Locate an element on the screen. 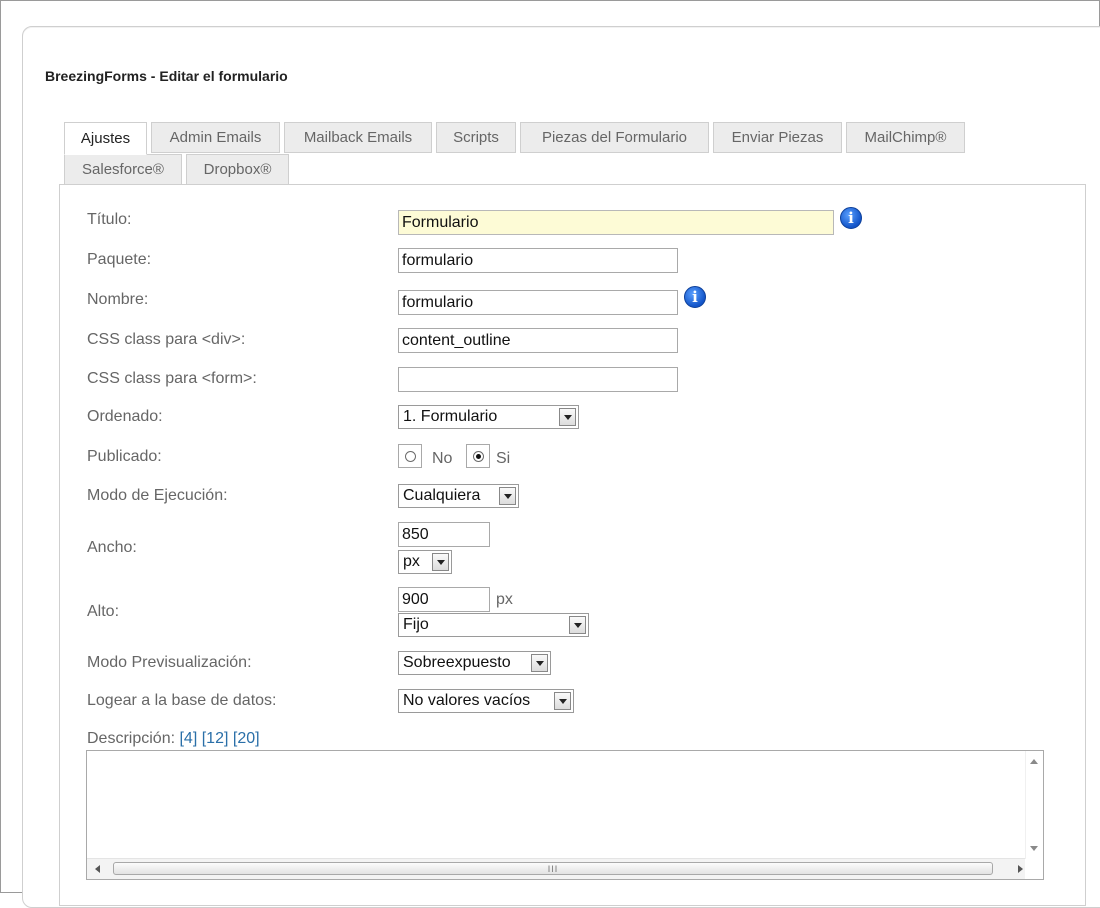 Image resolution: width=1100 pixels, height=908 pixels. nombre-label: Nombre: is located at coordinates (118, 299).